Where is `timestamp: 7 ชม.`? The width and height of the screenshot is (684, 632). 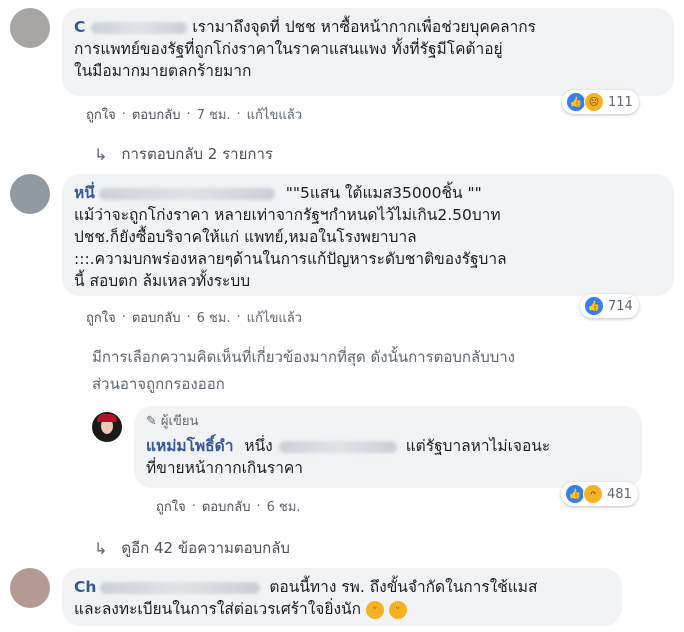 timestamp: 7 ชม. is located at coordinates (214, 114).